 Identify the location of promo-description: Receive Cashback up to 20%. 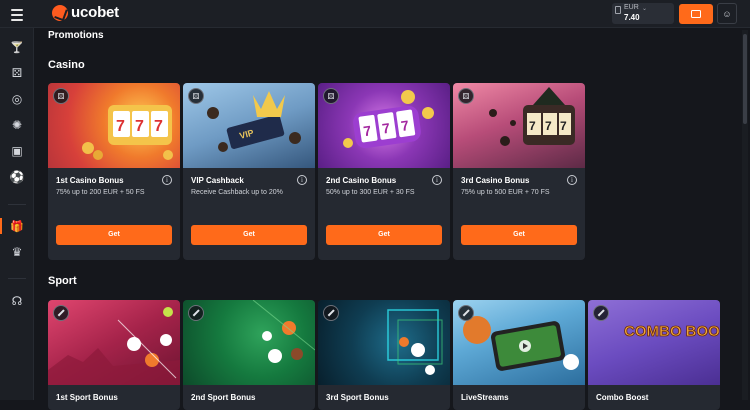
(237, 192).